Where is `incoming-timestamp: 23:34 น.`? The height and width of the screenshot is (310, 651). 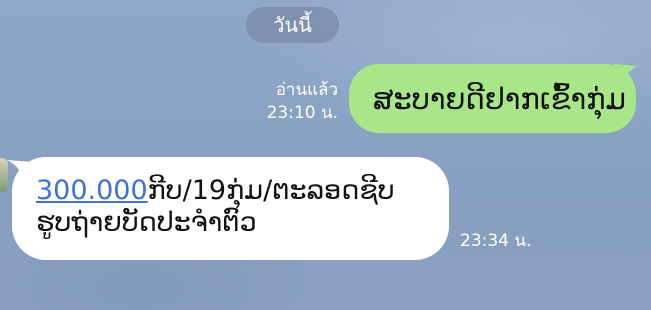
incoming-timestamp: 23:34 น. is located at coordinates (496, 241).